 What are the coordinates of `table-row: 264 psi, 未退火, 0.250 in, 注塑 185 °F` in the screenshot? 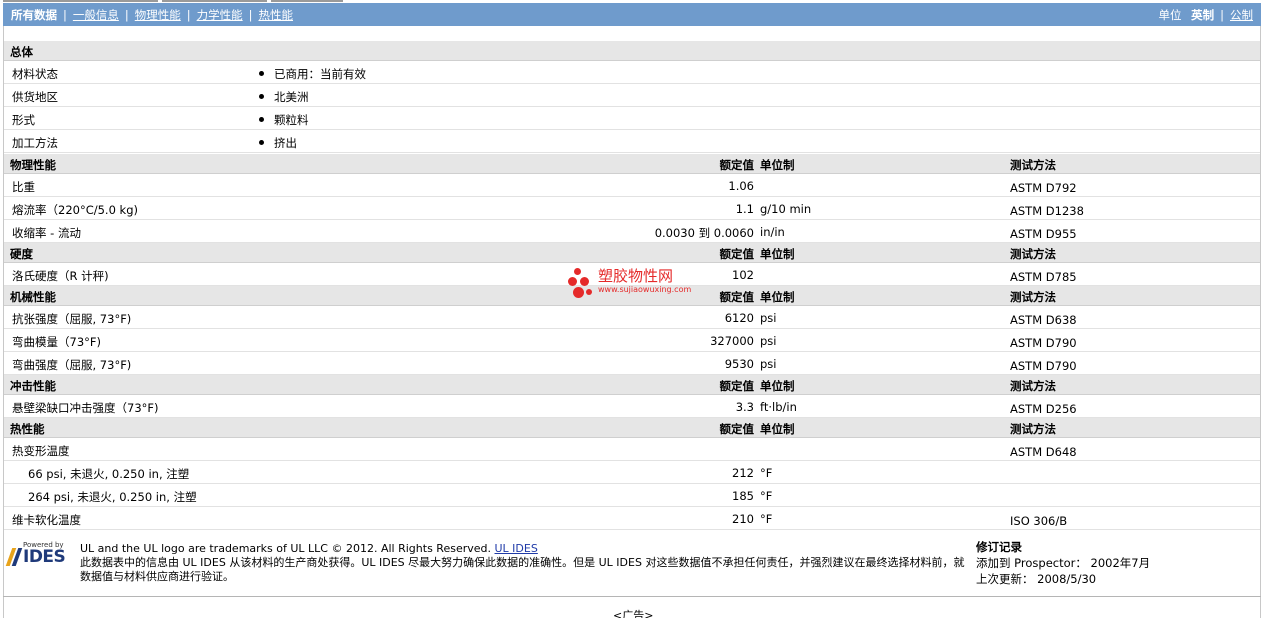 It's located at (632, 495).